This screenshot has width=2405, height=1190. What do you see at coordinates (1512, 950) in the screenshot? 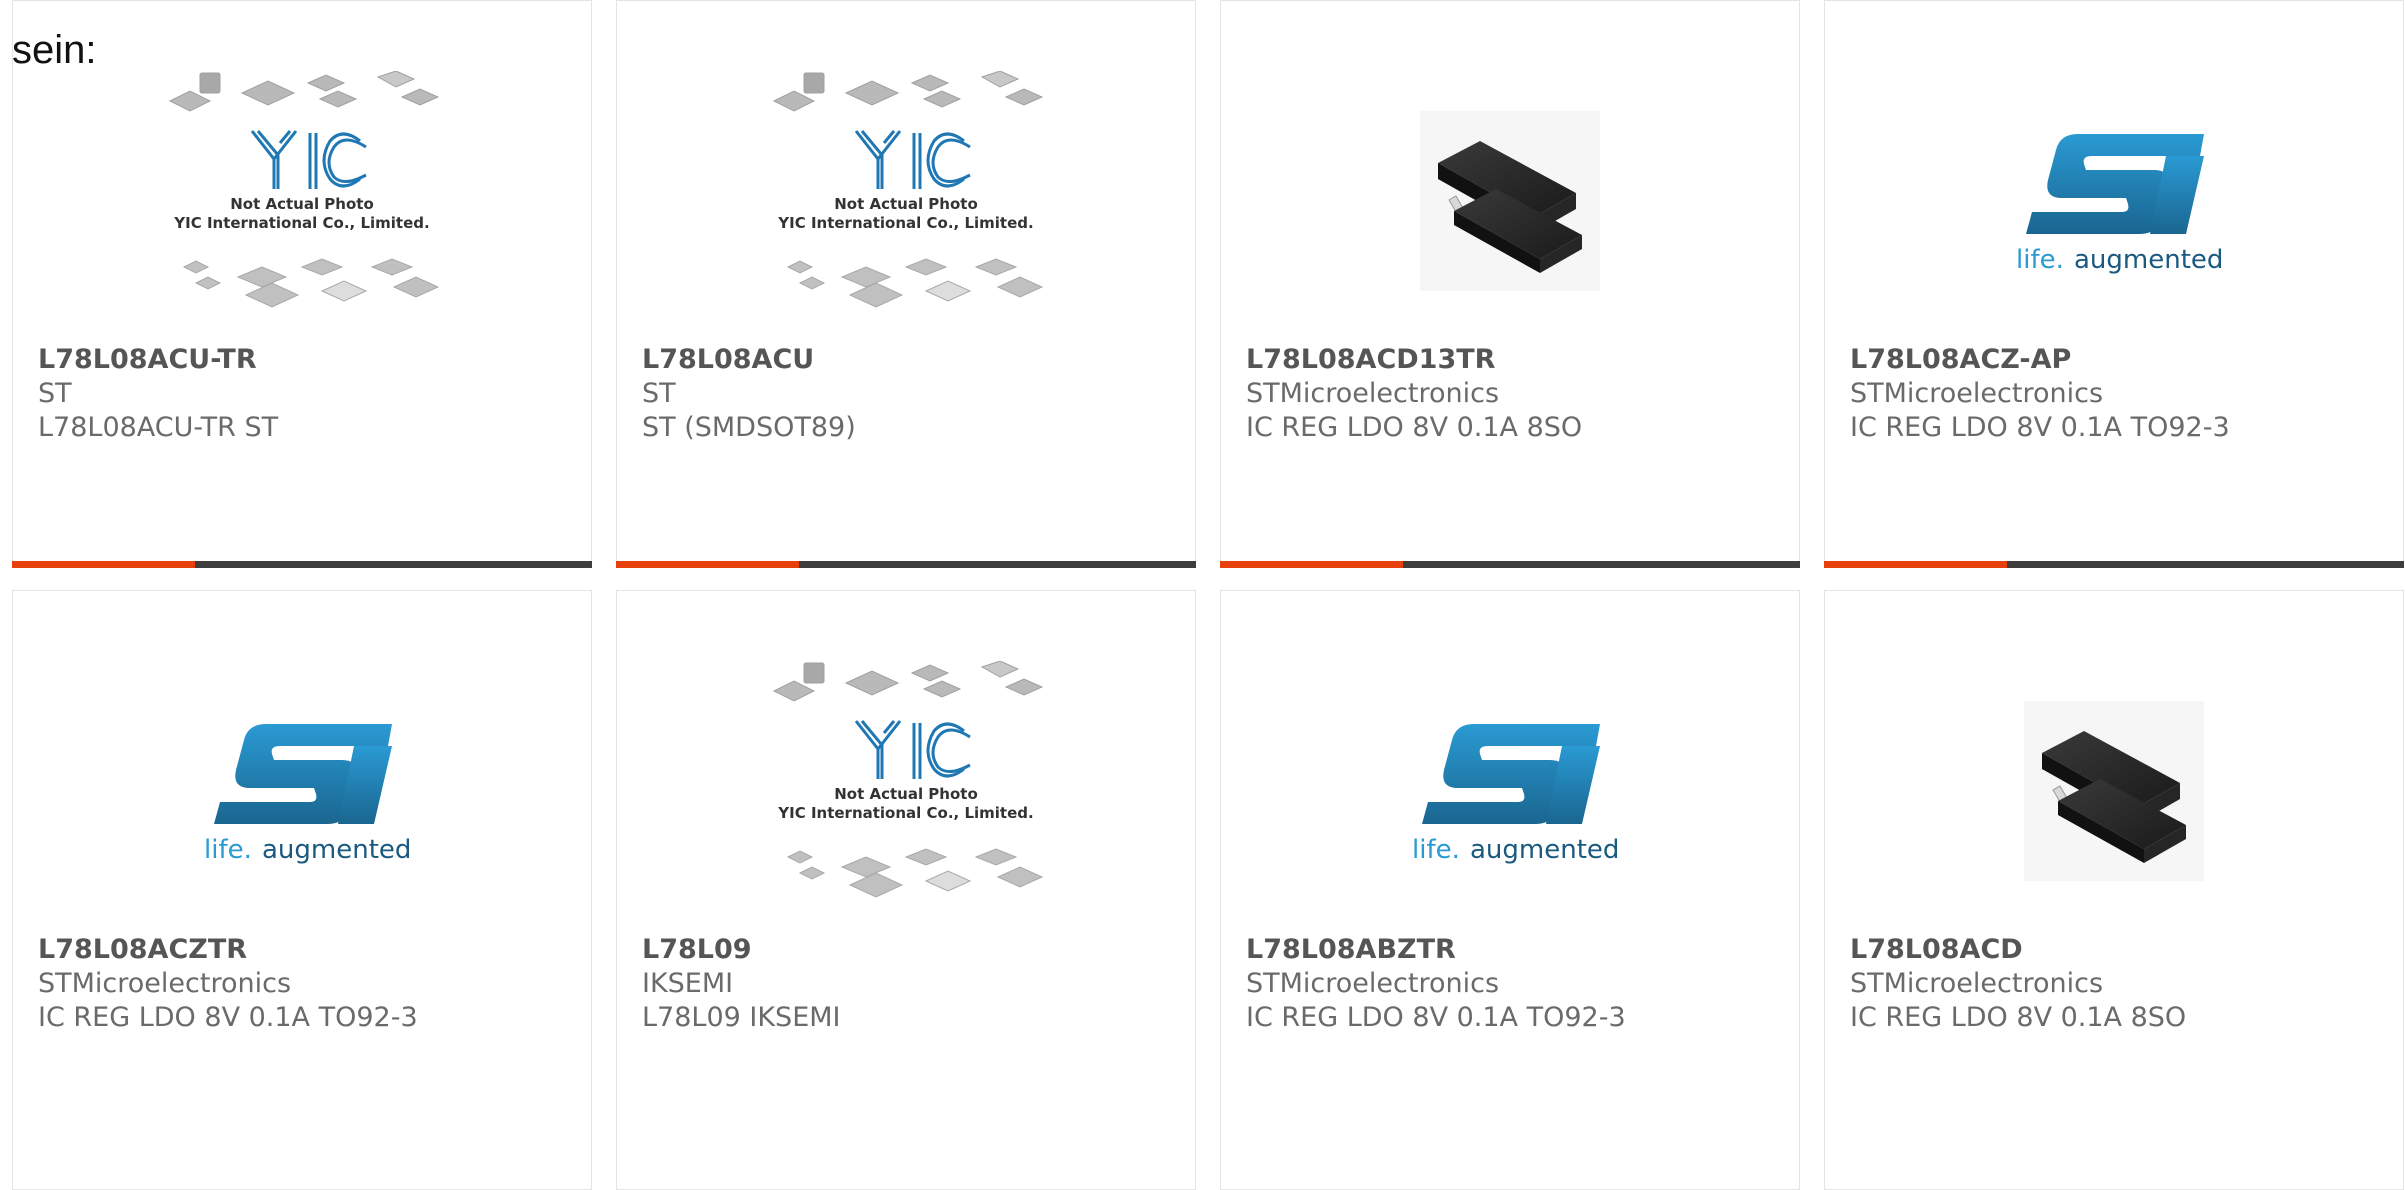
I see `part-number-link: L78L08ABZTR` at bounding box center [1512, 950].